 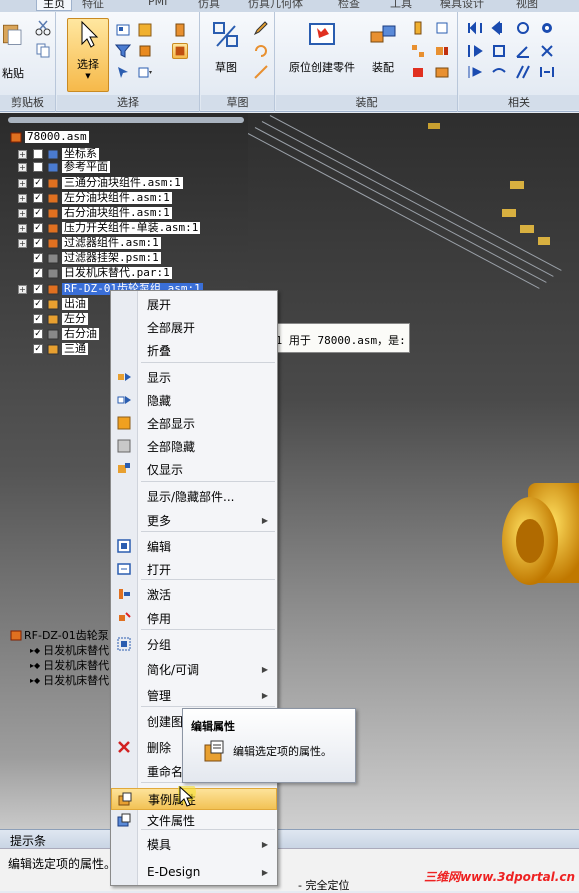 What do you see at coordinates (547, 51) in the screenshot?
I see `relate-tangent-icon` at bounding box center [547, 51].